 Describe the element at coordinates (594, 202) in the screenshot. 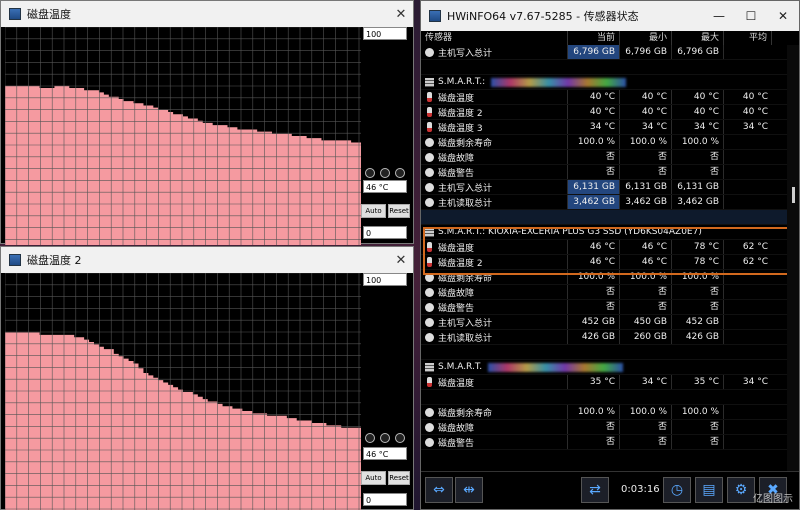

I see `current-value: 3,462 GB` at that location.